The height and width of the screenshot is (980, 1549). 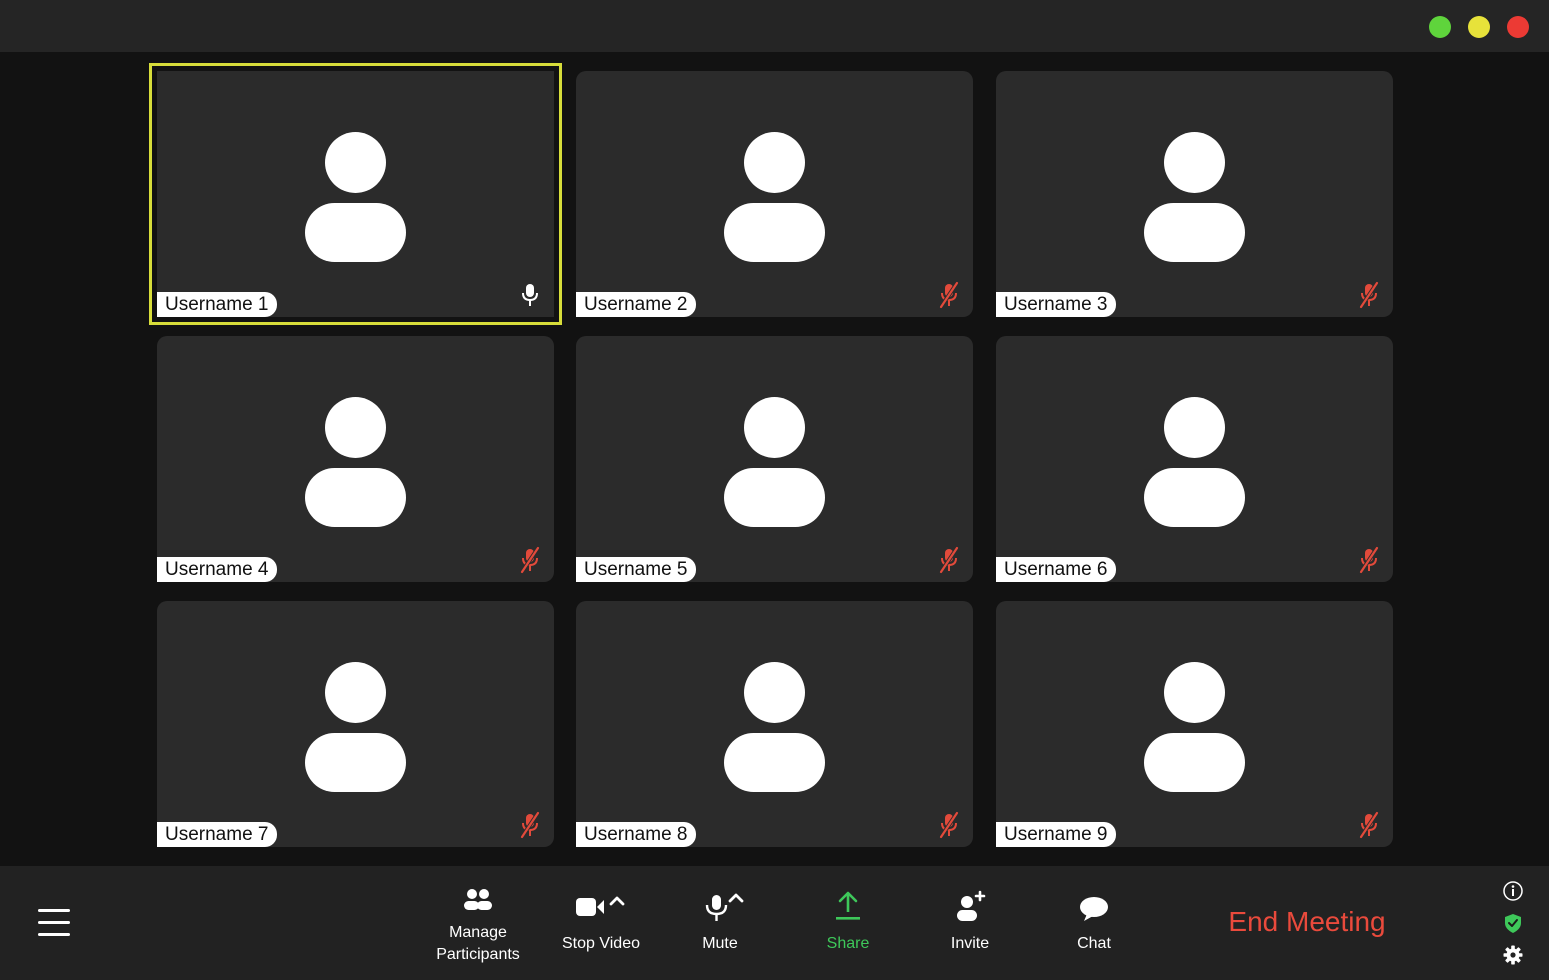 I want to click on participant-name: Username 7, so click(x=217, y=834).